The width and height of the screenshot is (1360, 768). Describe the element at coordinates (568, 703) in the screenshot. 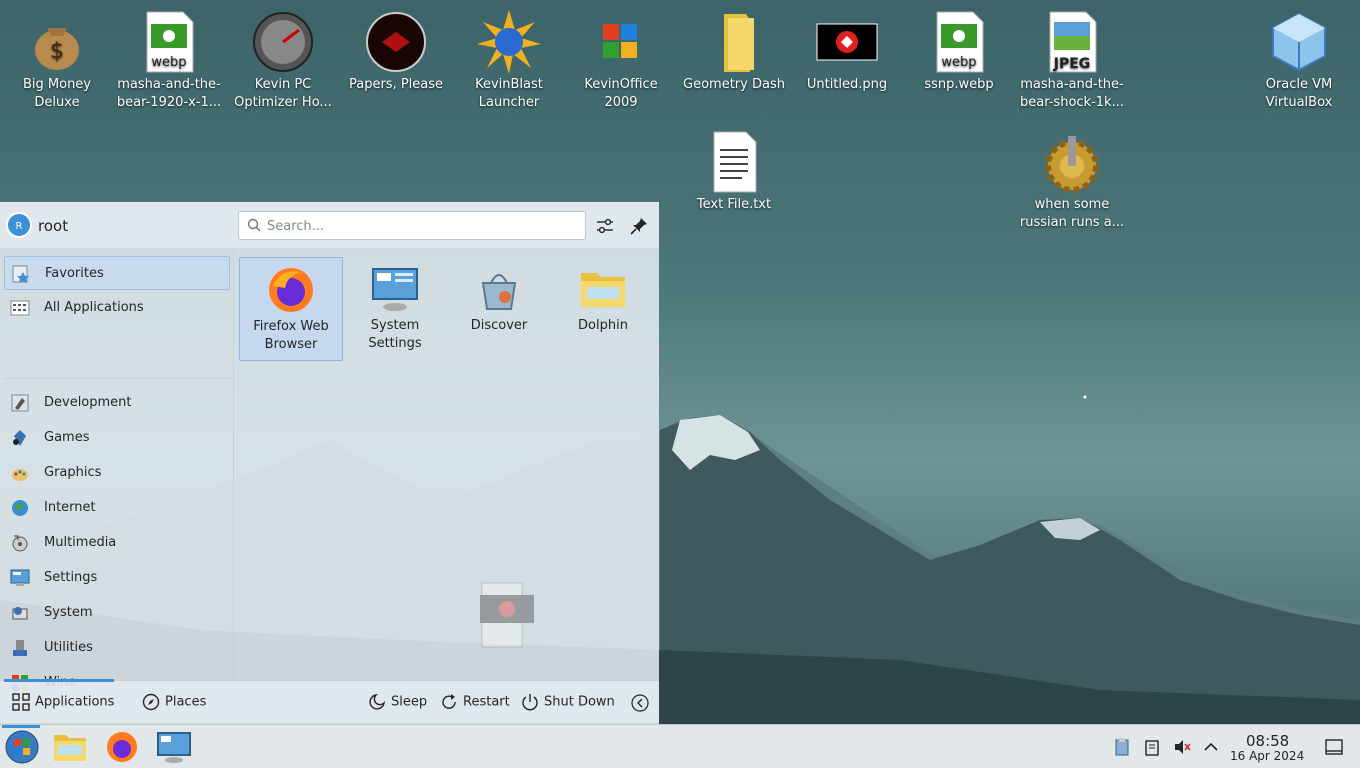

I see `shutdown-button: Shut Down` at that location.